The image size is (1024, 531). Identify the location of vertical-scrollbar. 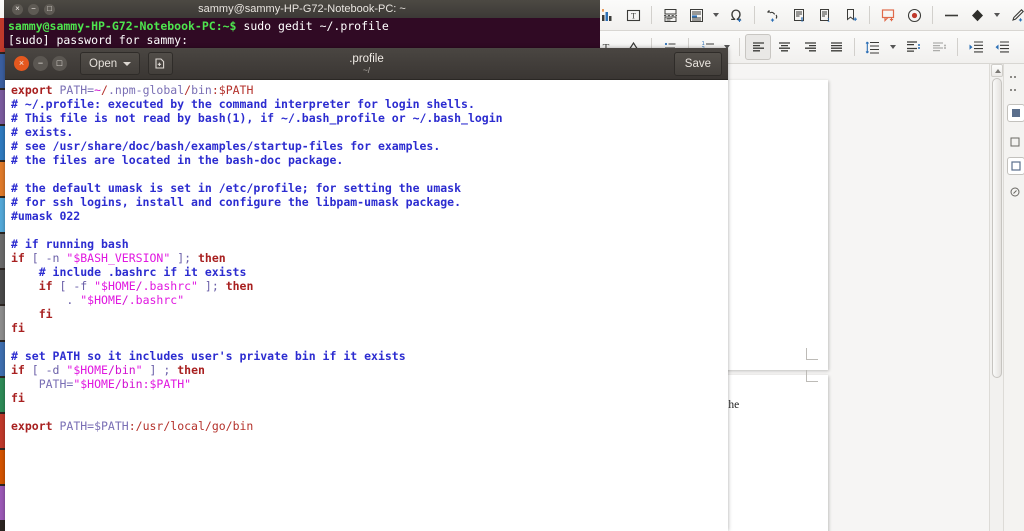
(996, 297).